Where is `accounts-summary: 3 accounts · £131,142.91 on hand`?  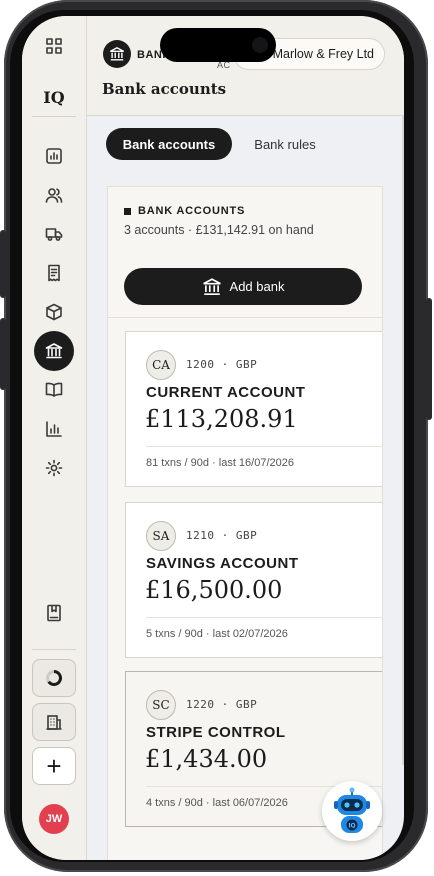
accounts-summary: 3 accounts · £131,142.91 on hand is located at coordinates (219, 230).